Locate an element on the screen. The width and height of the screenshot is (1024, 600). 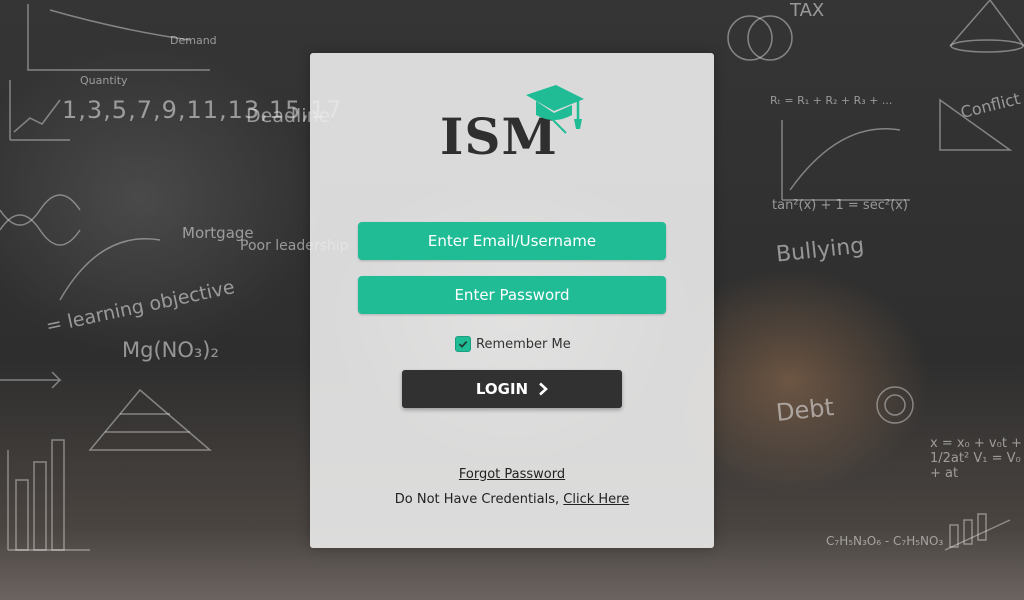
bg-tan-text: tan²(x) + 1 = sec²(x) is located at coordinates (840, 205).